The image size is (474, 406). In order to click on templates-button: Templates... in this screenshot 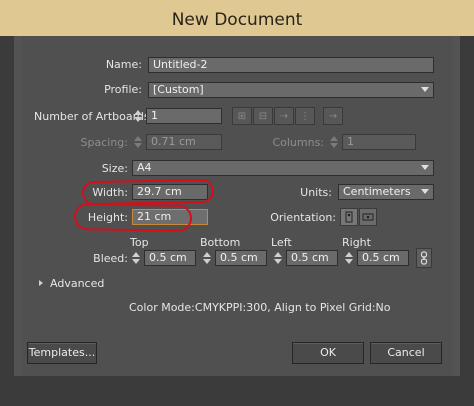, I will do `click(62, 353)`.